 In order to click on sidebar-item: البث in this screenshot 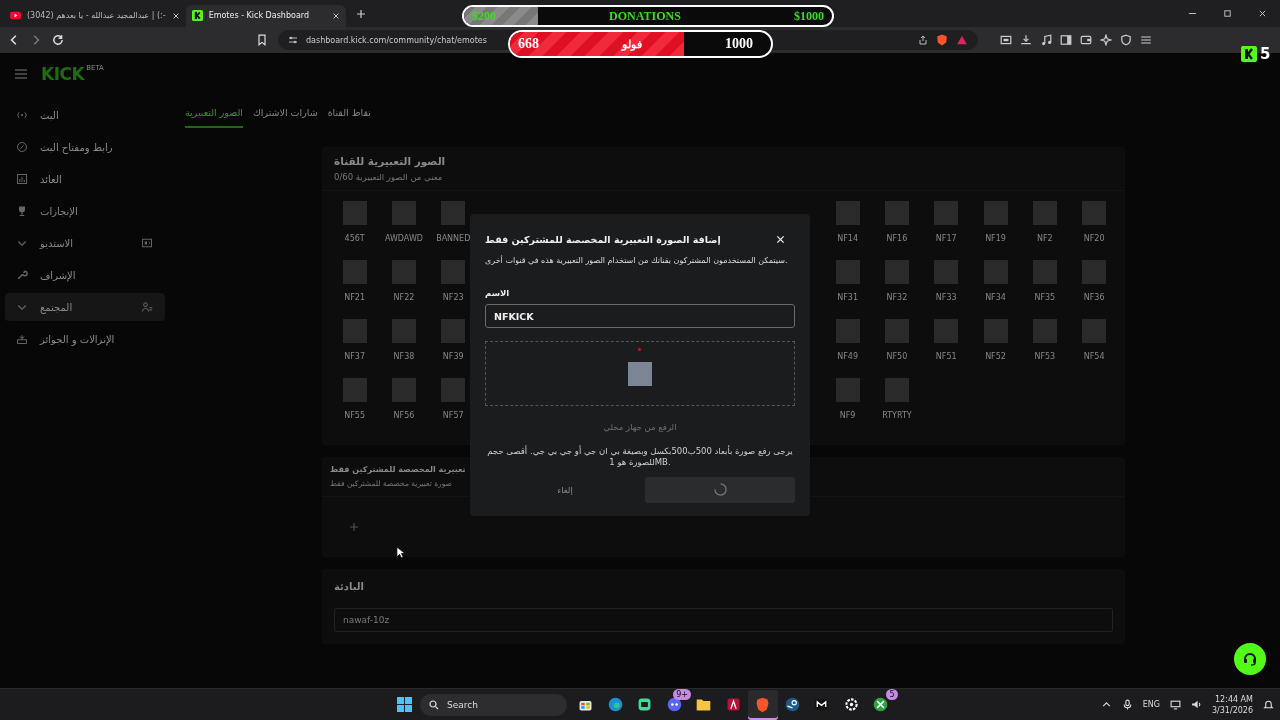, I will do `click(85, 115)`.